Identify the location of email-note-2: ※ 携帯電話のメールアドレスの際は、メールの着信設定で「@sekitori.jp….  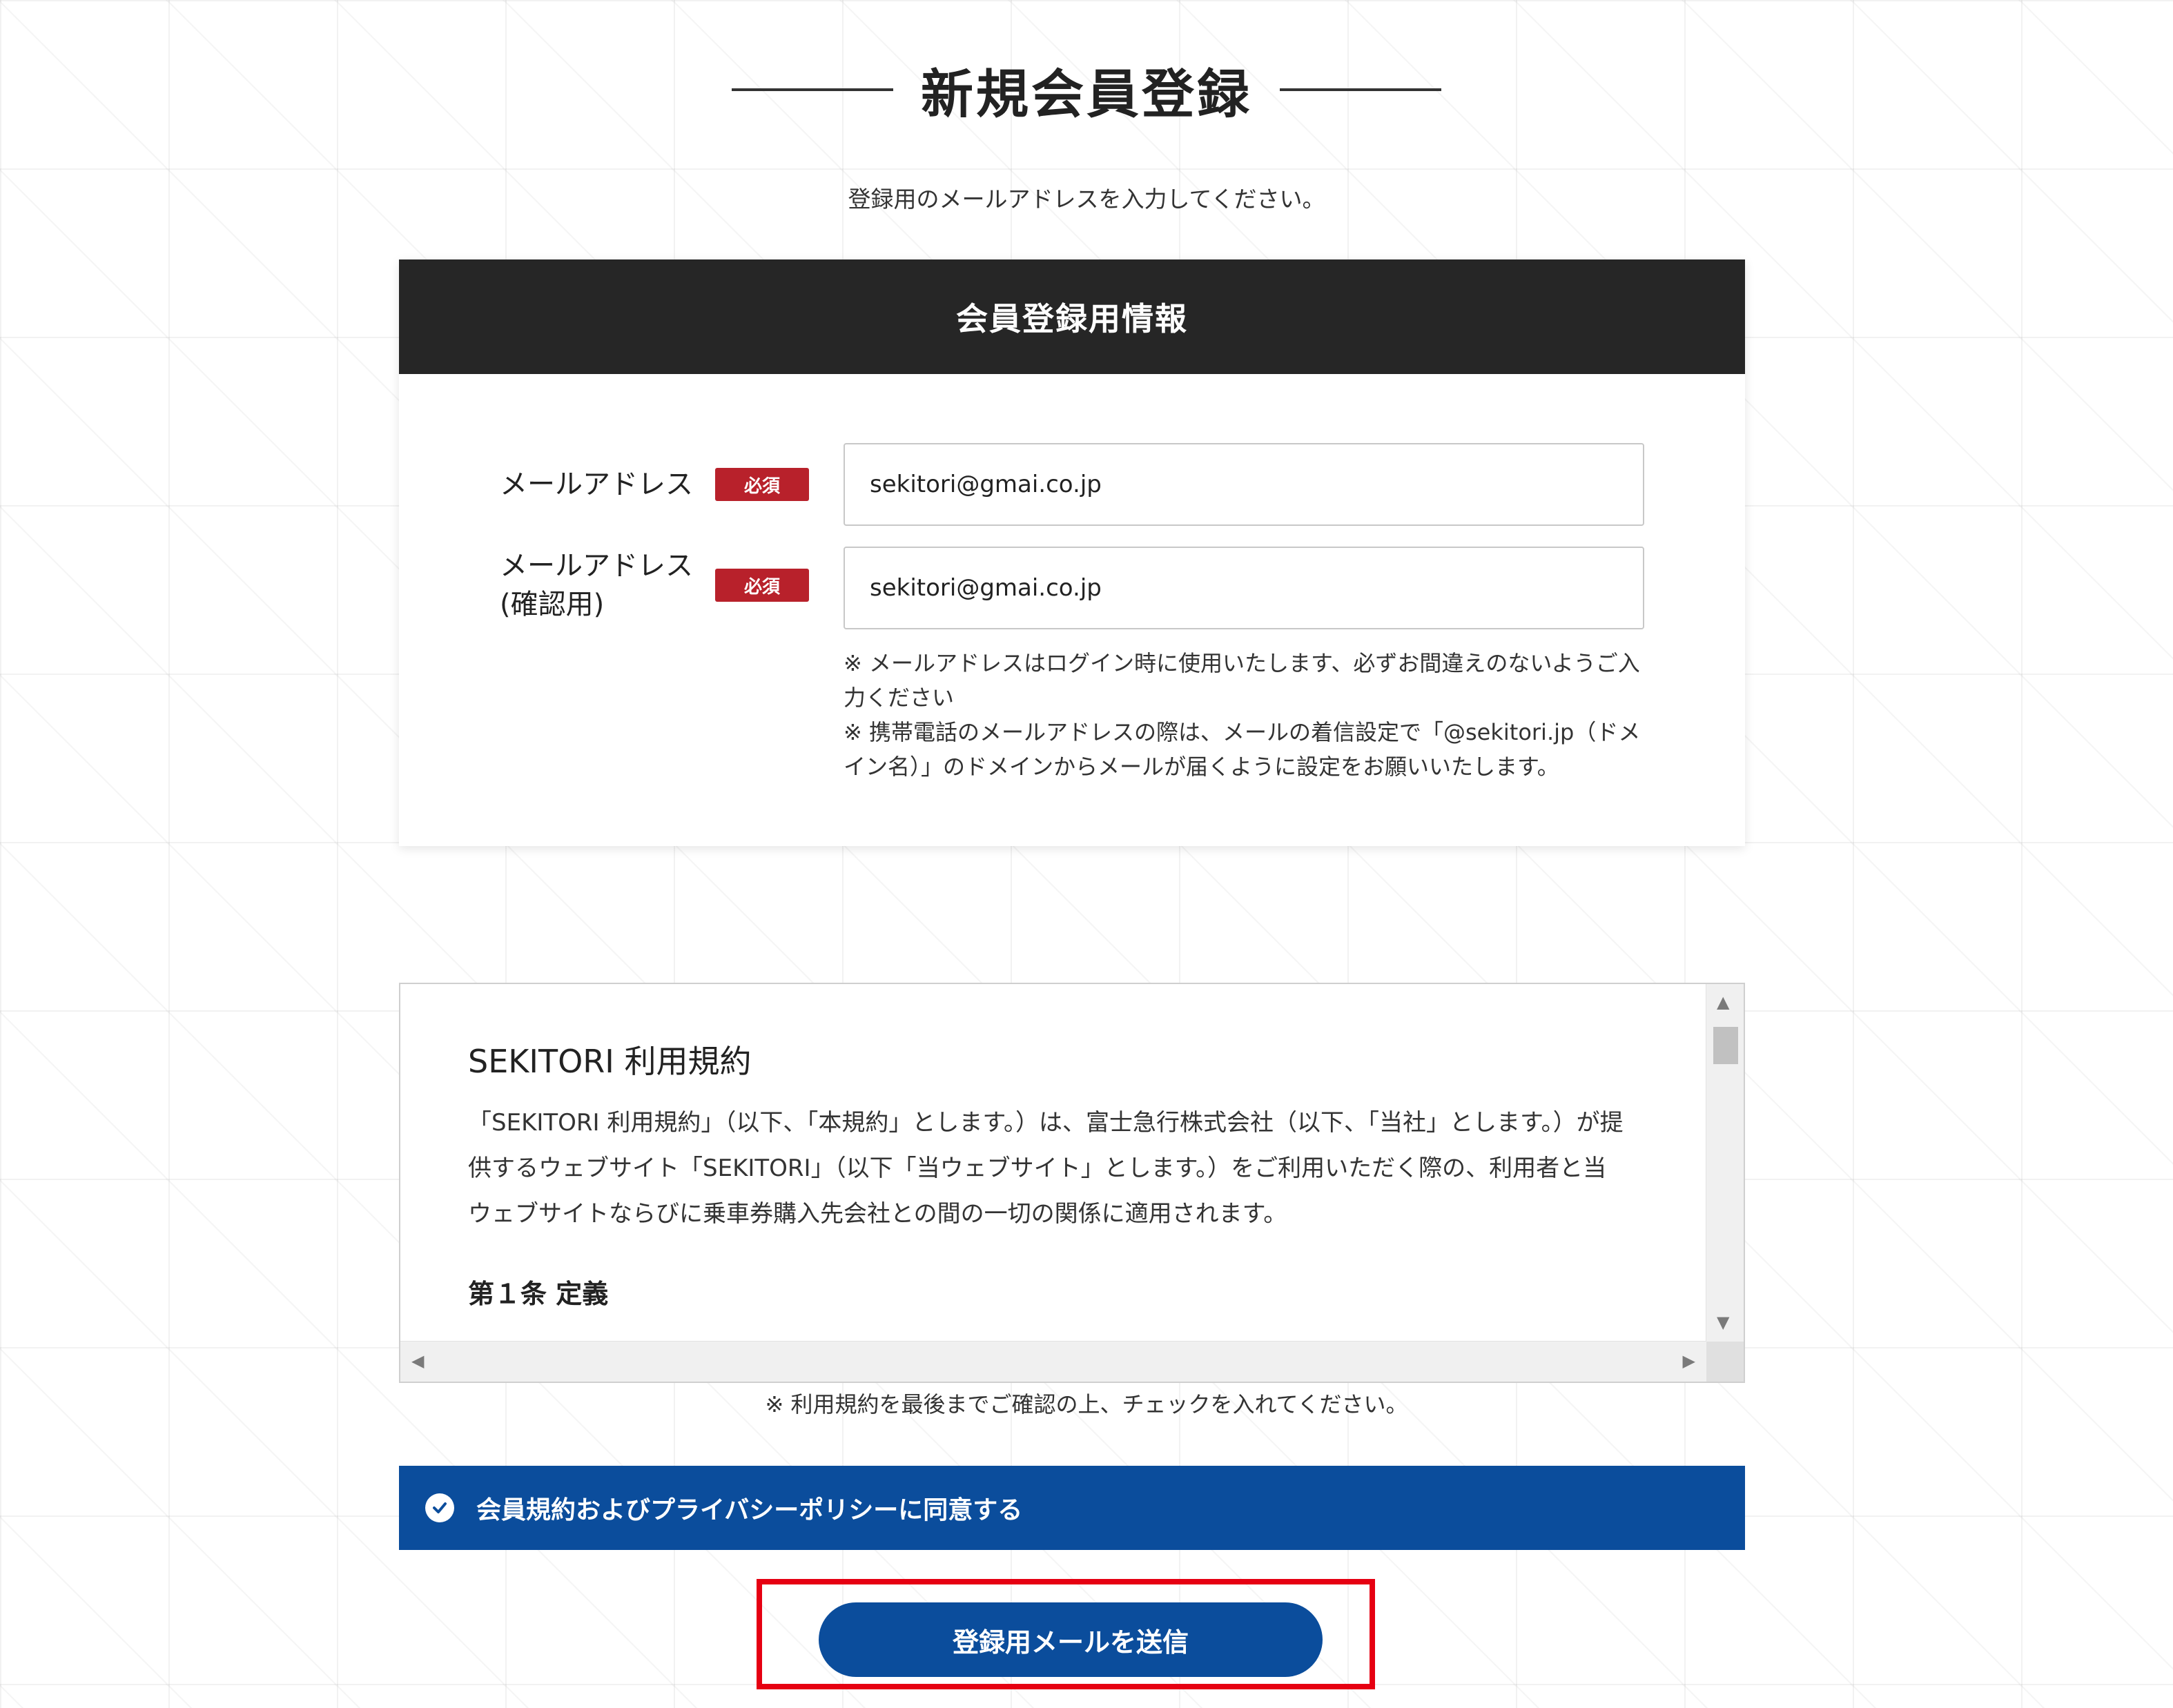
(1242, 749).